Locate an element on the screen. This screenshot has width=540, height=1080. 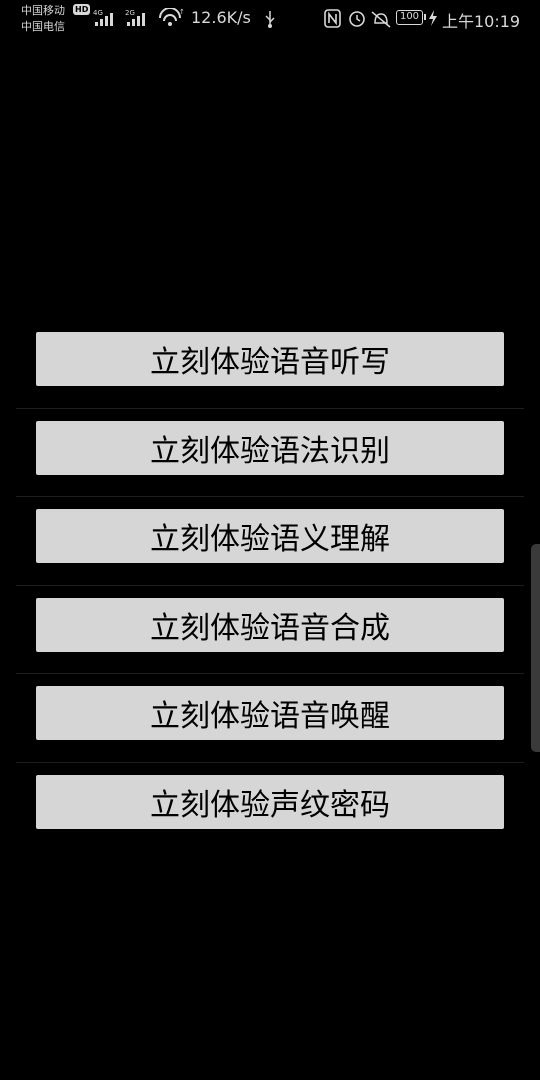
list-item: 立刻体验语音合成 is located at coordinates (270, 630).